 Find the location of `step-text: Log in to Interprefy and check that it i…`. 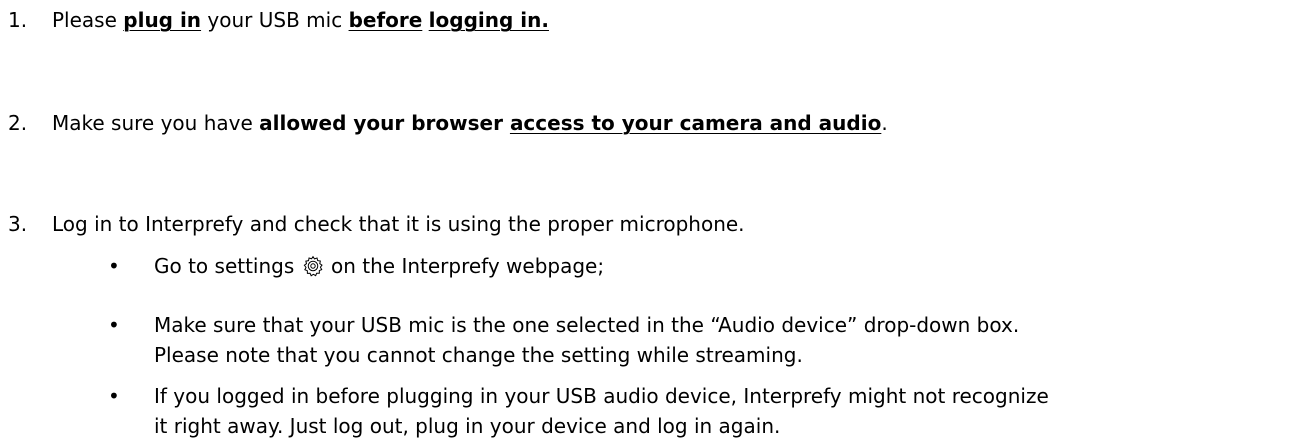

step-text: Log in to Interprefy and check that it i… is located at coordinates (398, 224).